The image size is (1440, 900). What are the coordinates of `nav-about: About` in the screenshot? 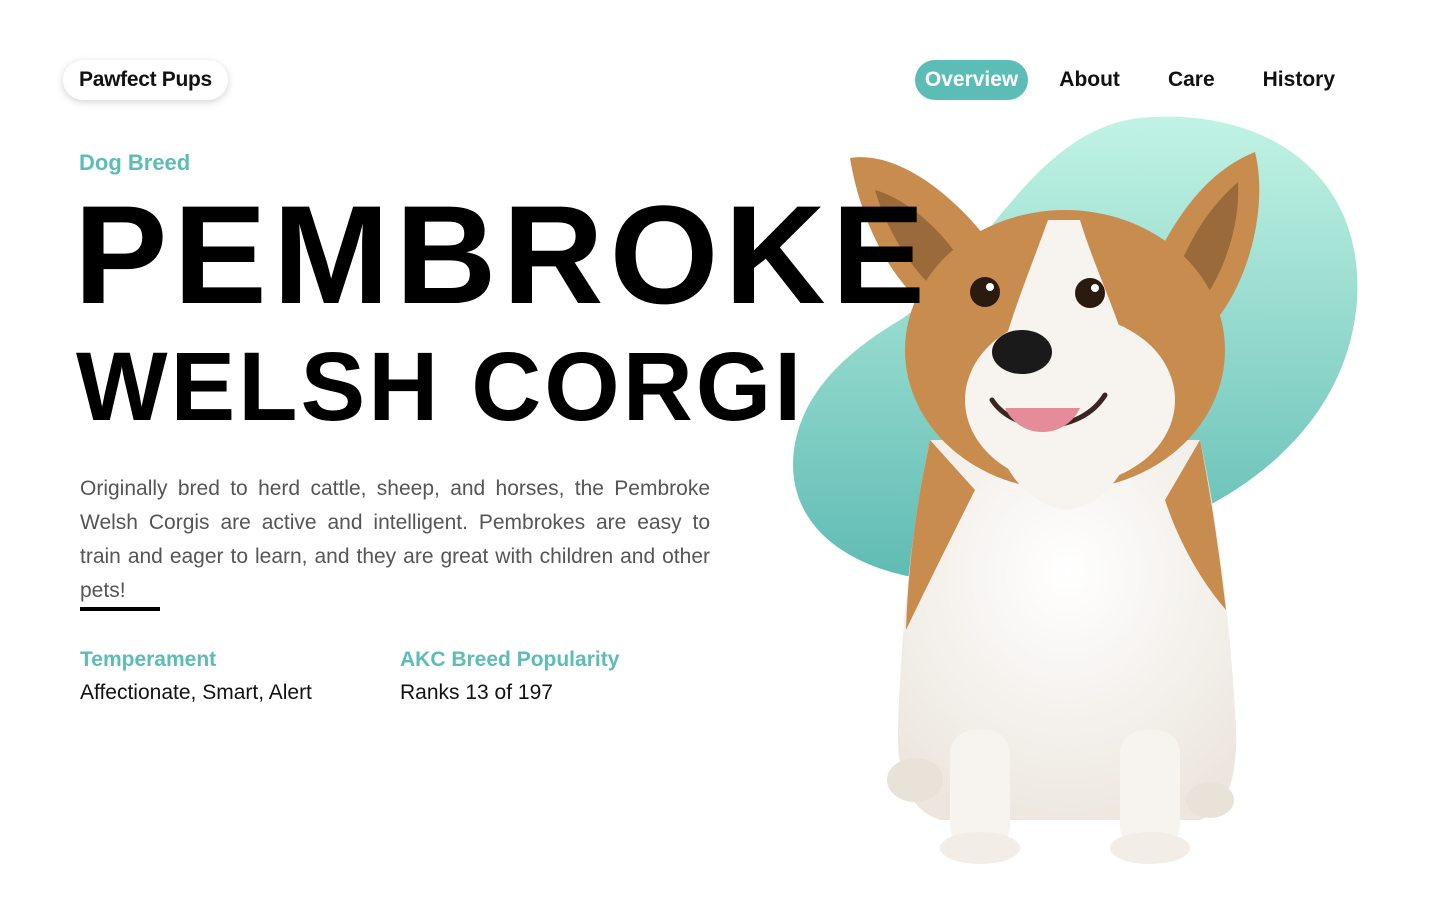 It's located at (1089, 80).